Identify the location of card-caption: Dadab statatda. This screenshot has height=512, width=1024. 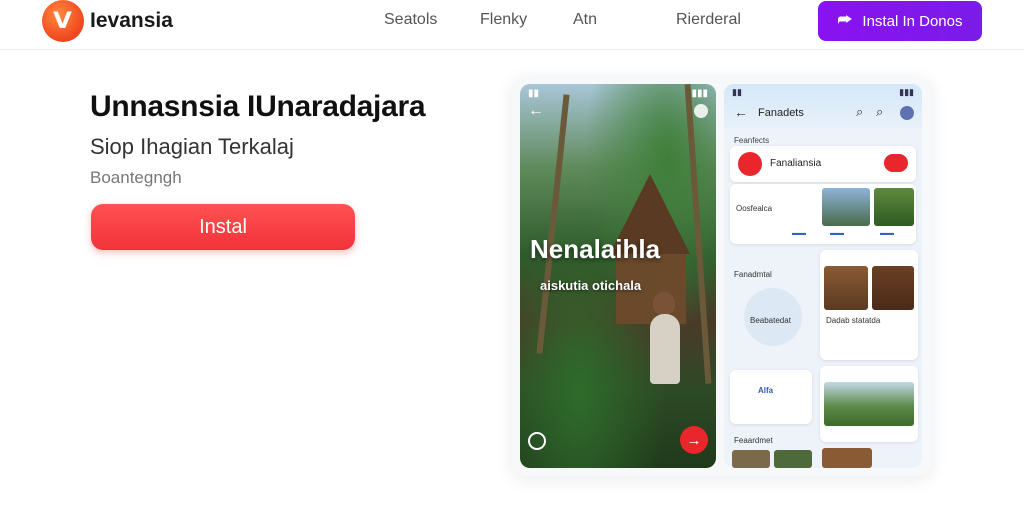
(853, 320).